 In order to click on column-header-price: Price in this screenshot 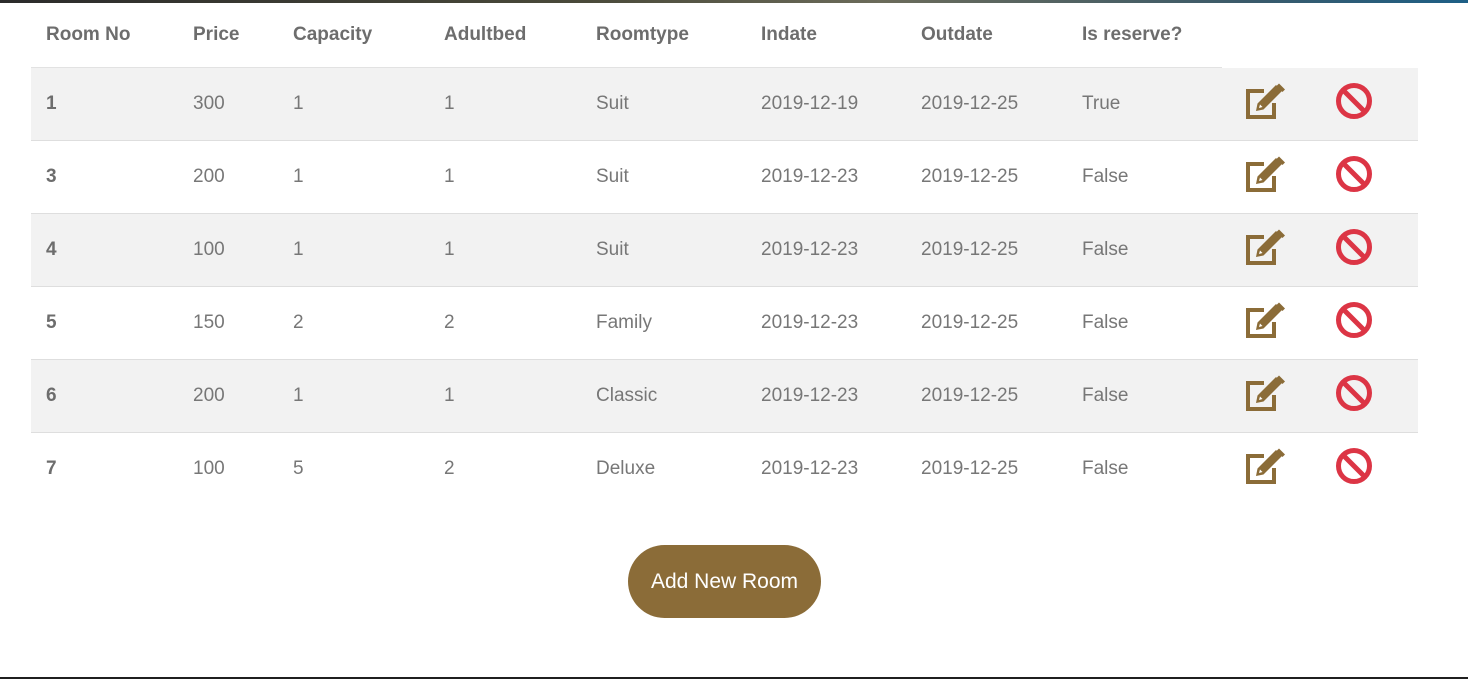, I will do `click(228, 35)`.